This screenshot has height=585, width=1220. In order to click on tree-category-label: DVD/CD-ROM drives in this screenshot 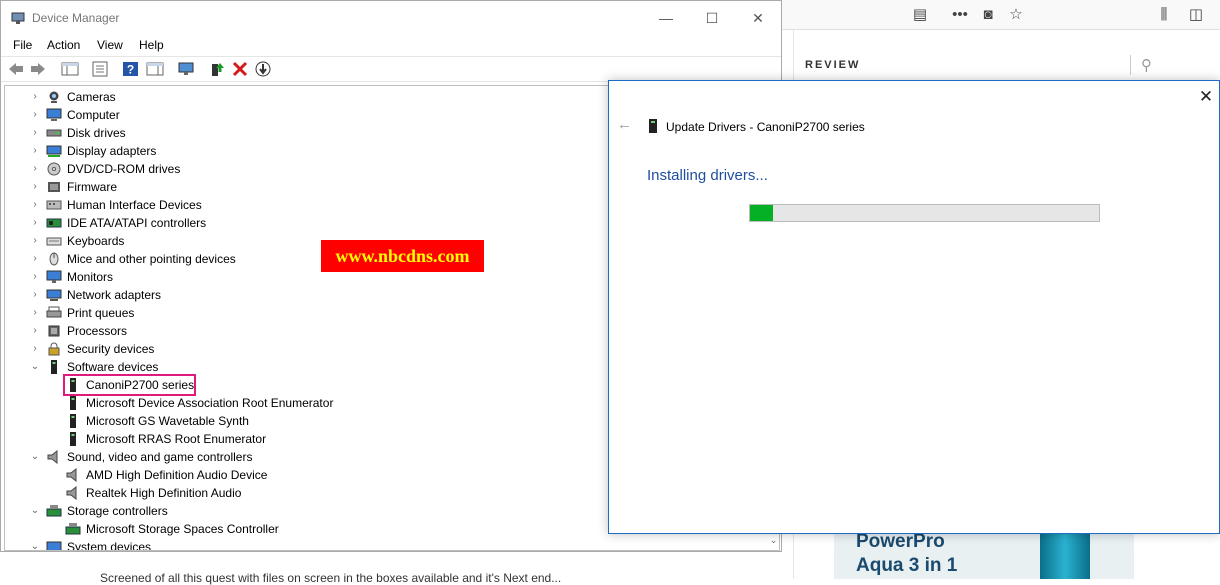, I will do `click(124, 169)`.